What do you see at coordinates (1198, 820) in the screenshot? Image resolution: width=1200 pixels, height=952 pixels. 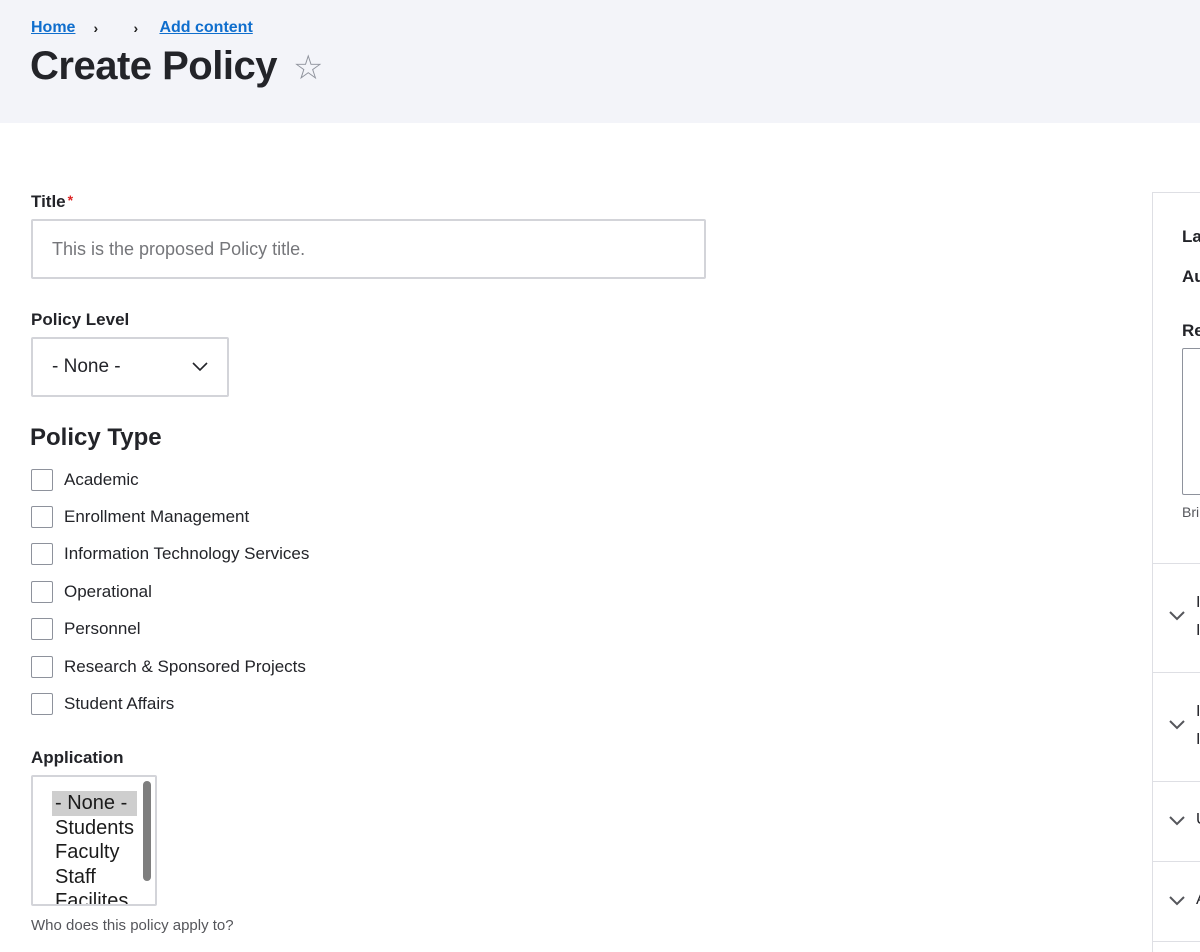 I see `accordion-title: U` at bounding box center [1198, 820].